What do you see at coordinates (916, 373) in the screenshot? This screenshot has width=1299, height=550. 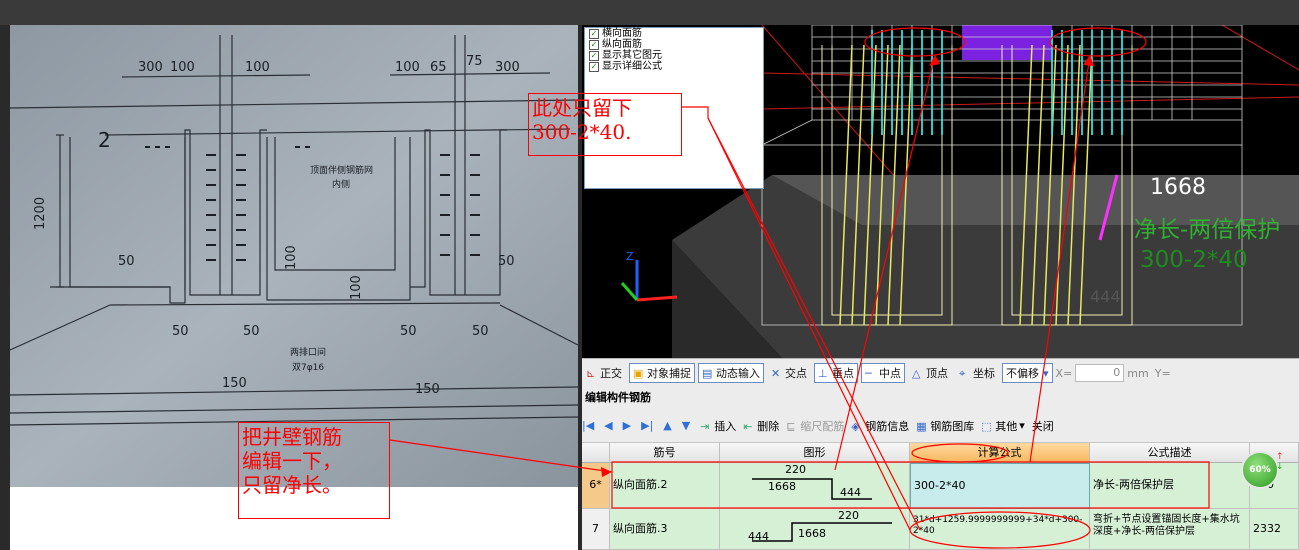 I see `vertex-icon: △` at bounding box center [916, 373].